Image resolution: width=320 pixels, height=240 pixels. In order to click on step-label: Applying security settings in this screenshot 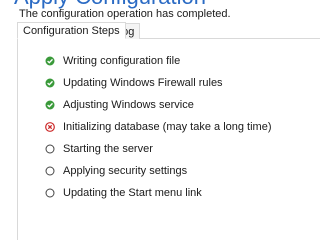, I will do `click(125, 171)`.